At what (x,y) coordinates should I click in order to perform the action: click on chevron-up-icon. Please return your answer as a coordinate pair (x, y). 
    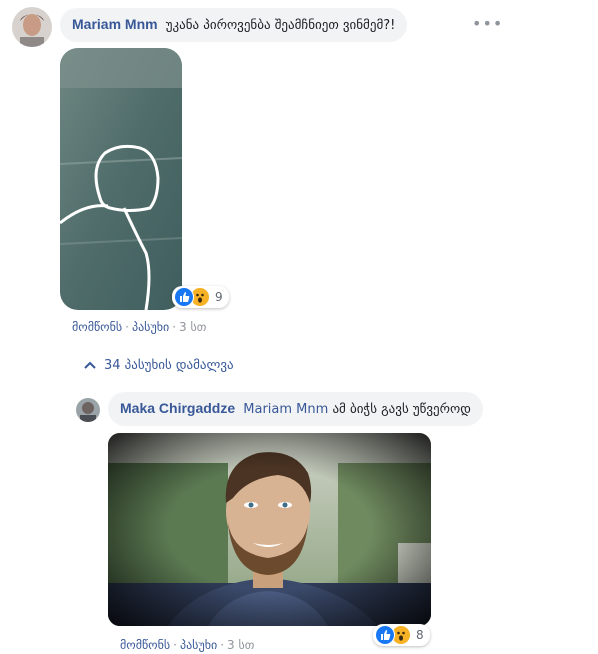
    Looking at the image, I should click on (90, 365).